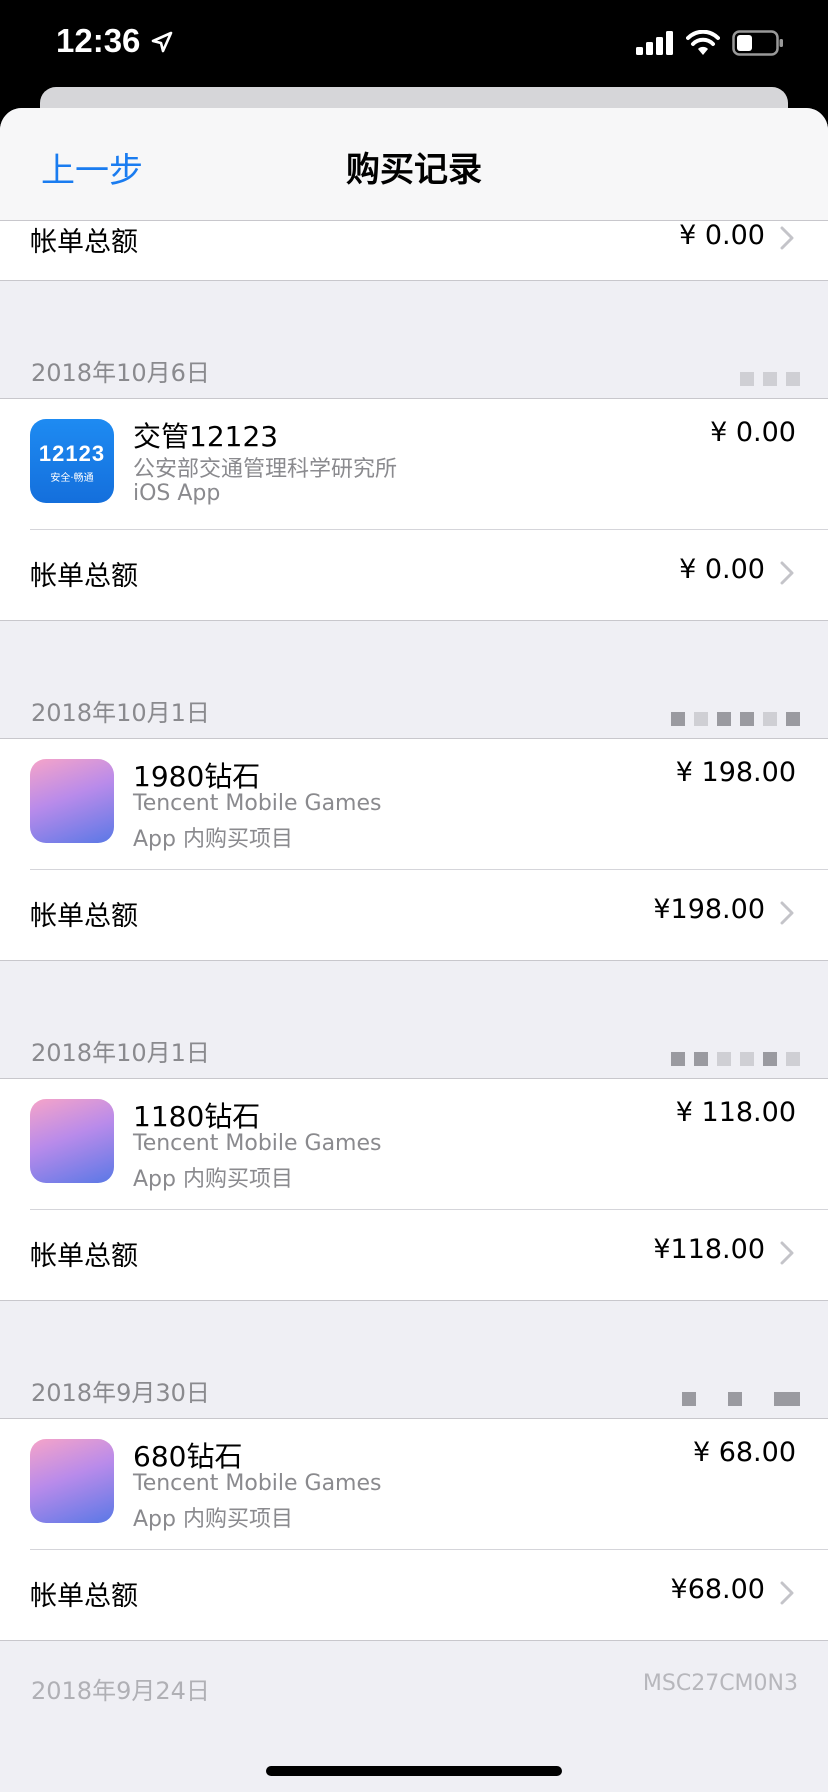 The height and width of the screenshot is (1792, 828). What do you see at coordinates (188, 1456) in the screenshot?
I see `item-name: 680钻石` at bounding box center [188, 1456].